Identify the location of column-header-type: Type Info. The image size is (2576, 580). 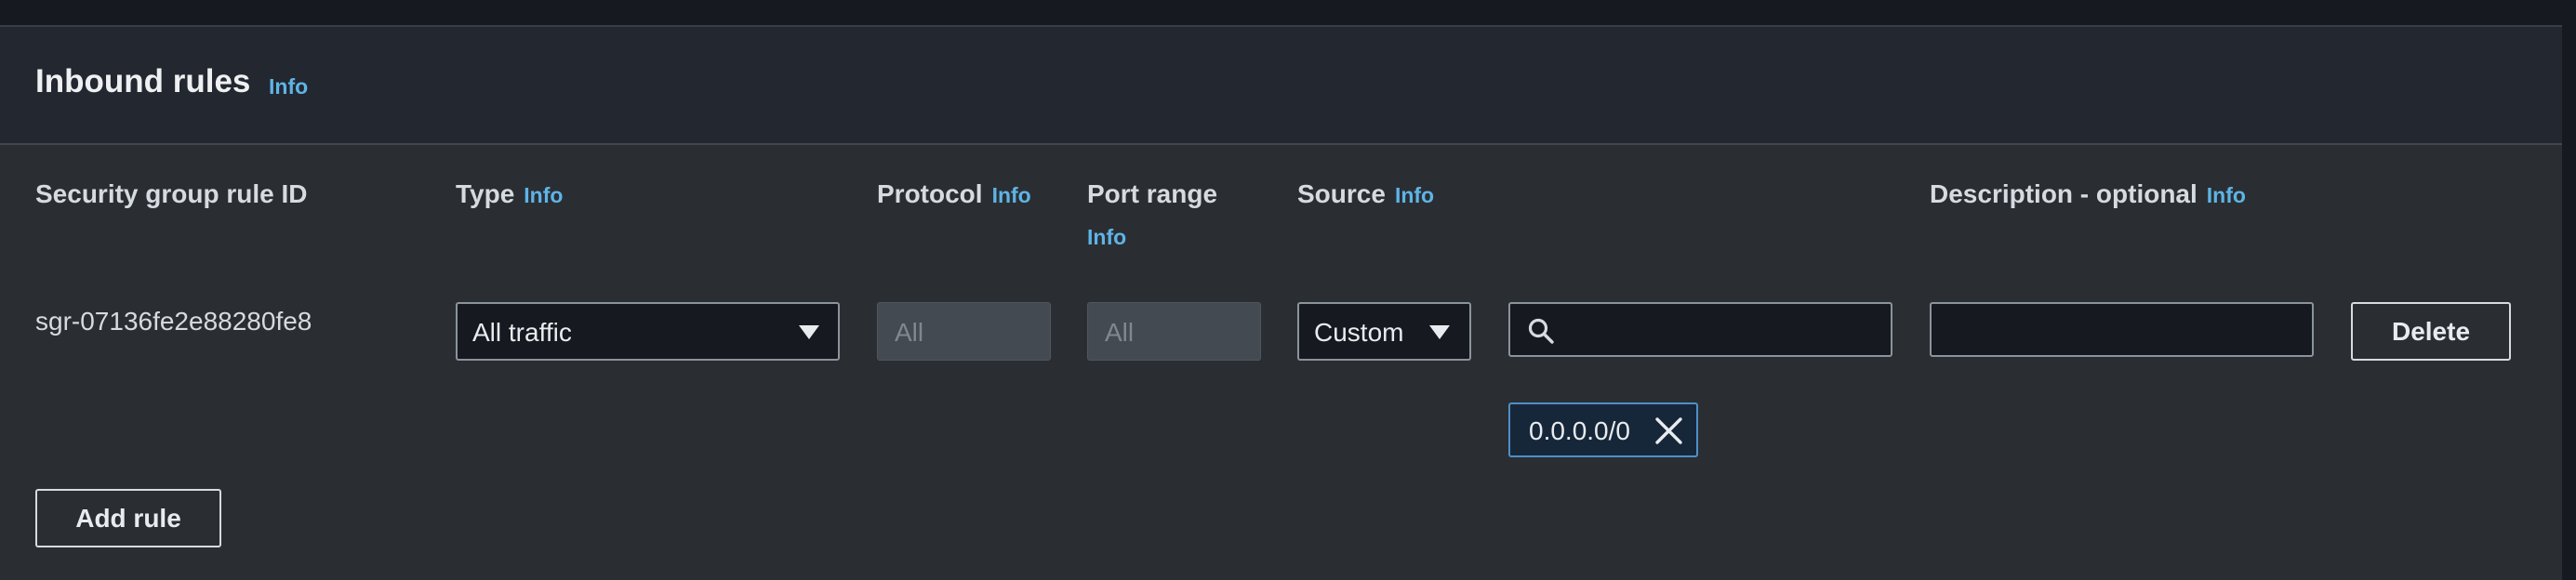
(509, 194).